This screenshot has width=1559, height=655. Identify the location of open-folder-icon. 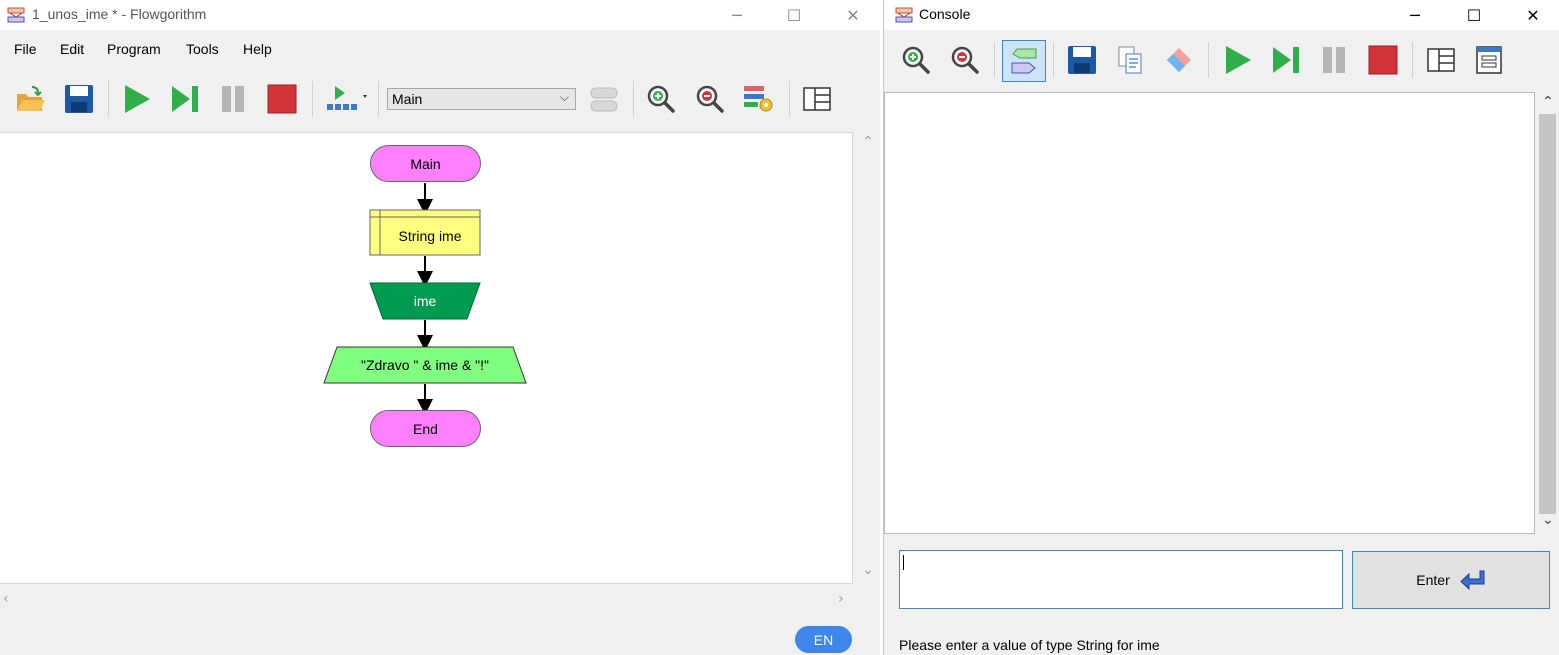
(31, 98).